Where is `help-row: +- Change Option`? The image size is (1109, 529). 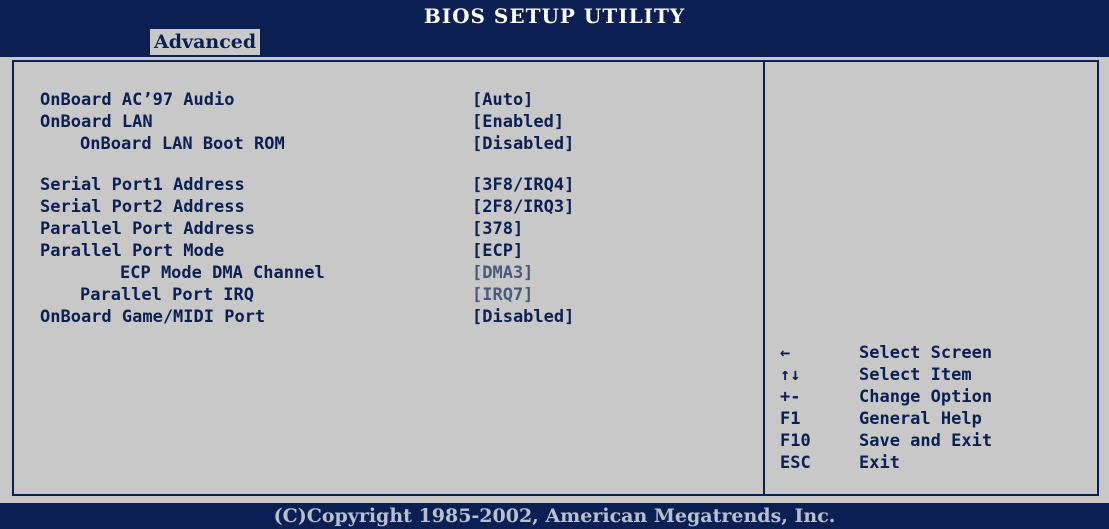
help-row: +- Change Option is located at coordinates (938, 397).